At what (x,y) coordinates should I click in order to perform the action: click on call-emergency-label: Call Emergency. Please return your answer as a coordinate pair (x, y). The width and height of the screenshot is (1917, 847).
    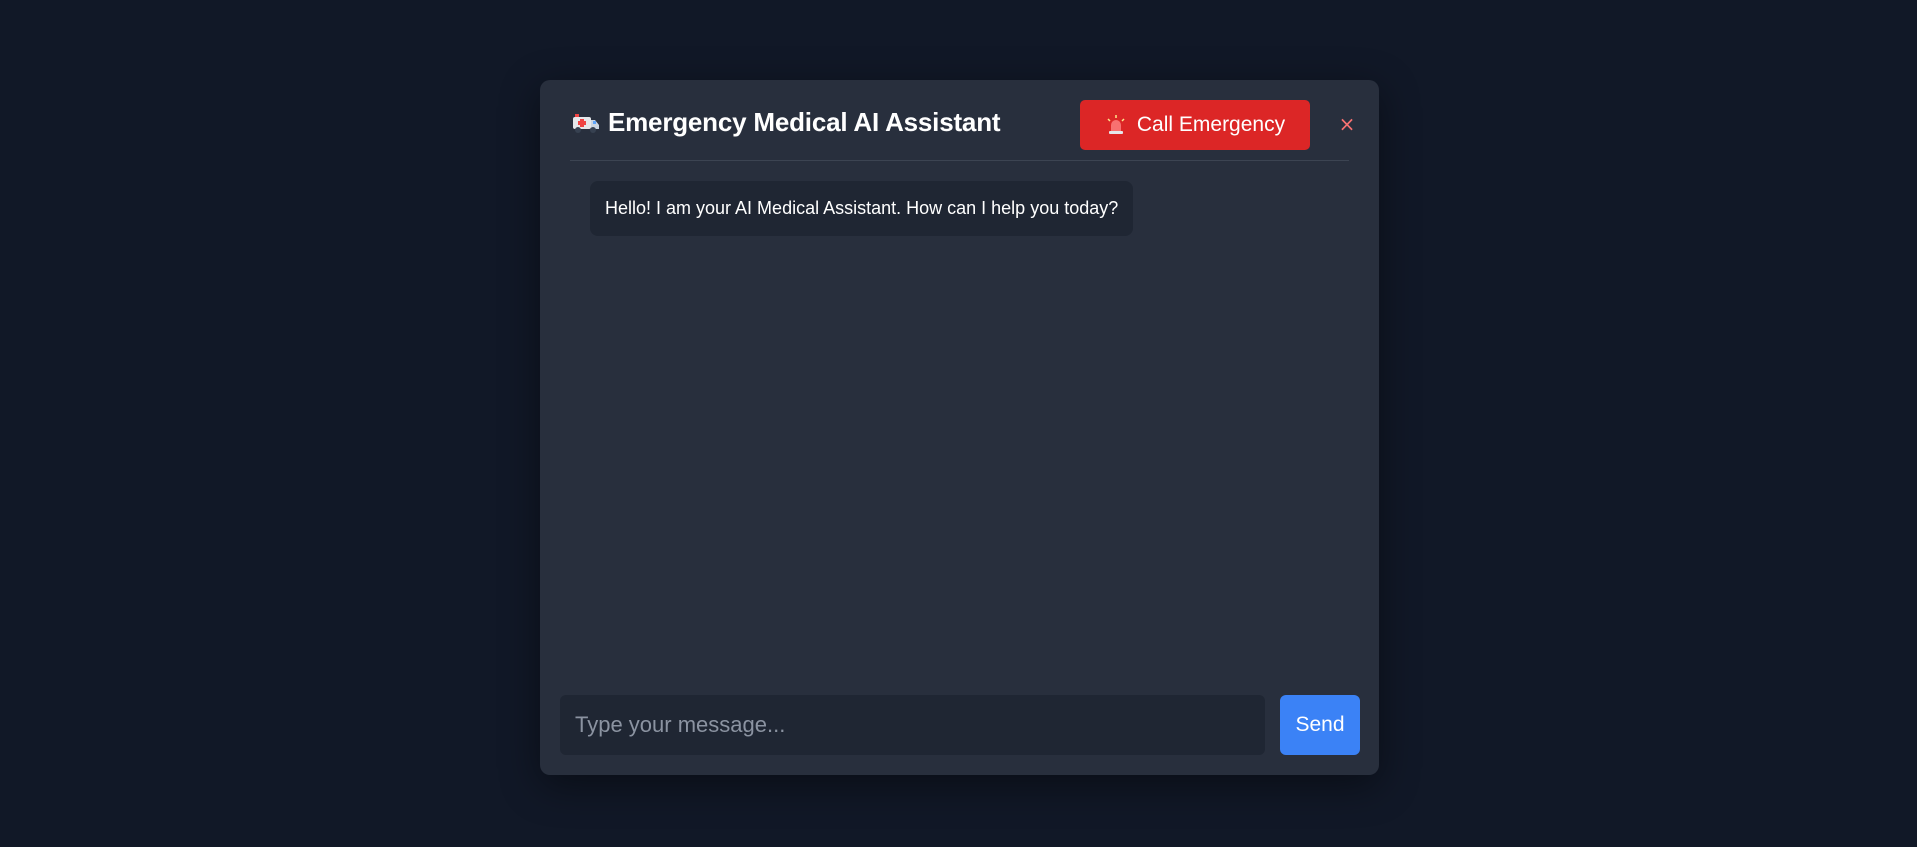
    Looking at the image, I should click on (1211, 124).